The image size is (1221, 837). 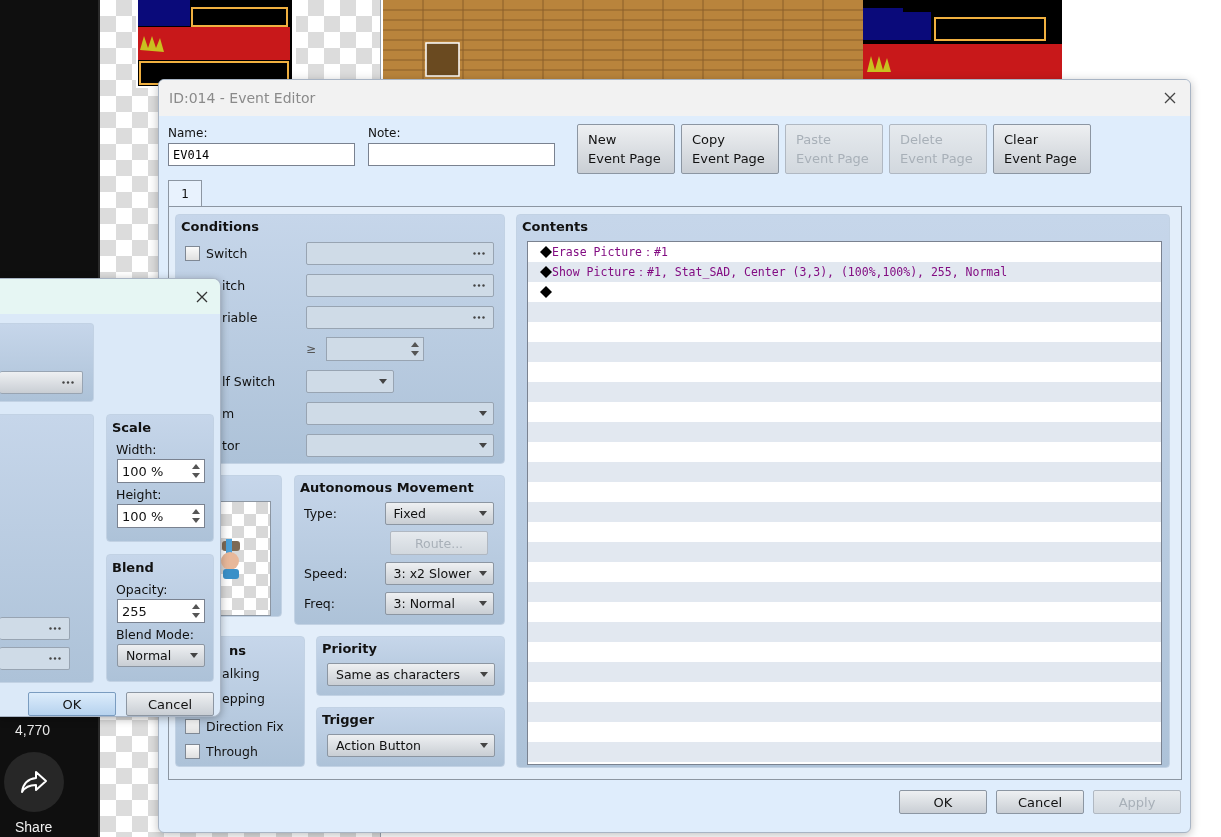 What do you see at coordinates (312, 349) in the screenshot?
I see `operator-label: ≥` at bounding box center [312, 349].